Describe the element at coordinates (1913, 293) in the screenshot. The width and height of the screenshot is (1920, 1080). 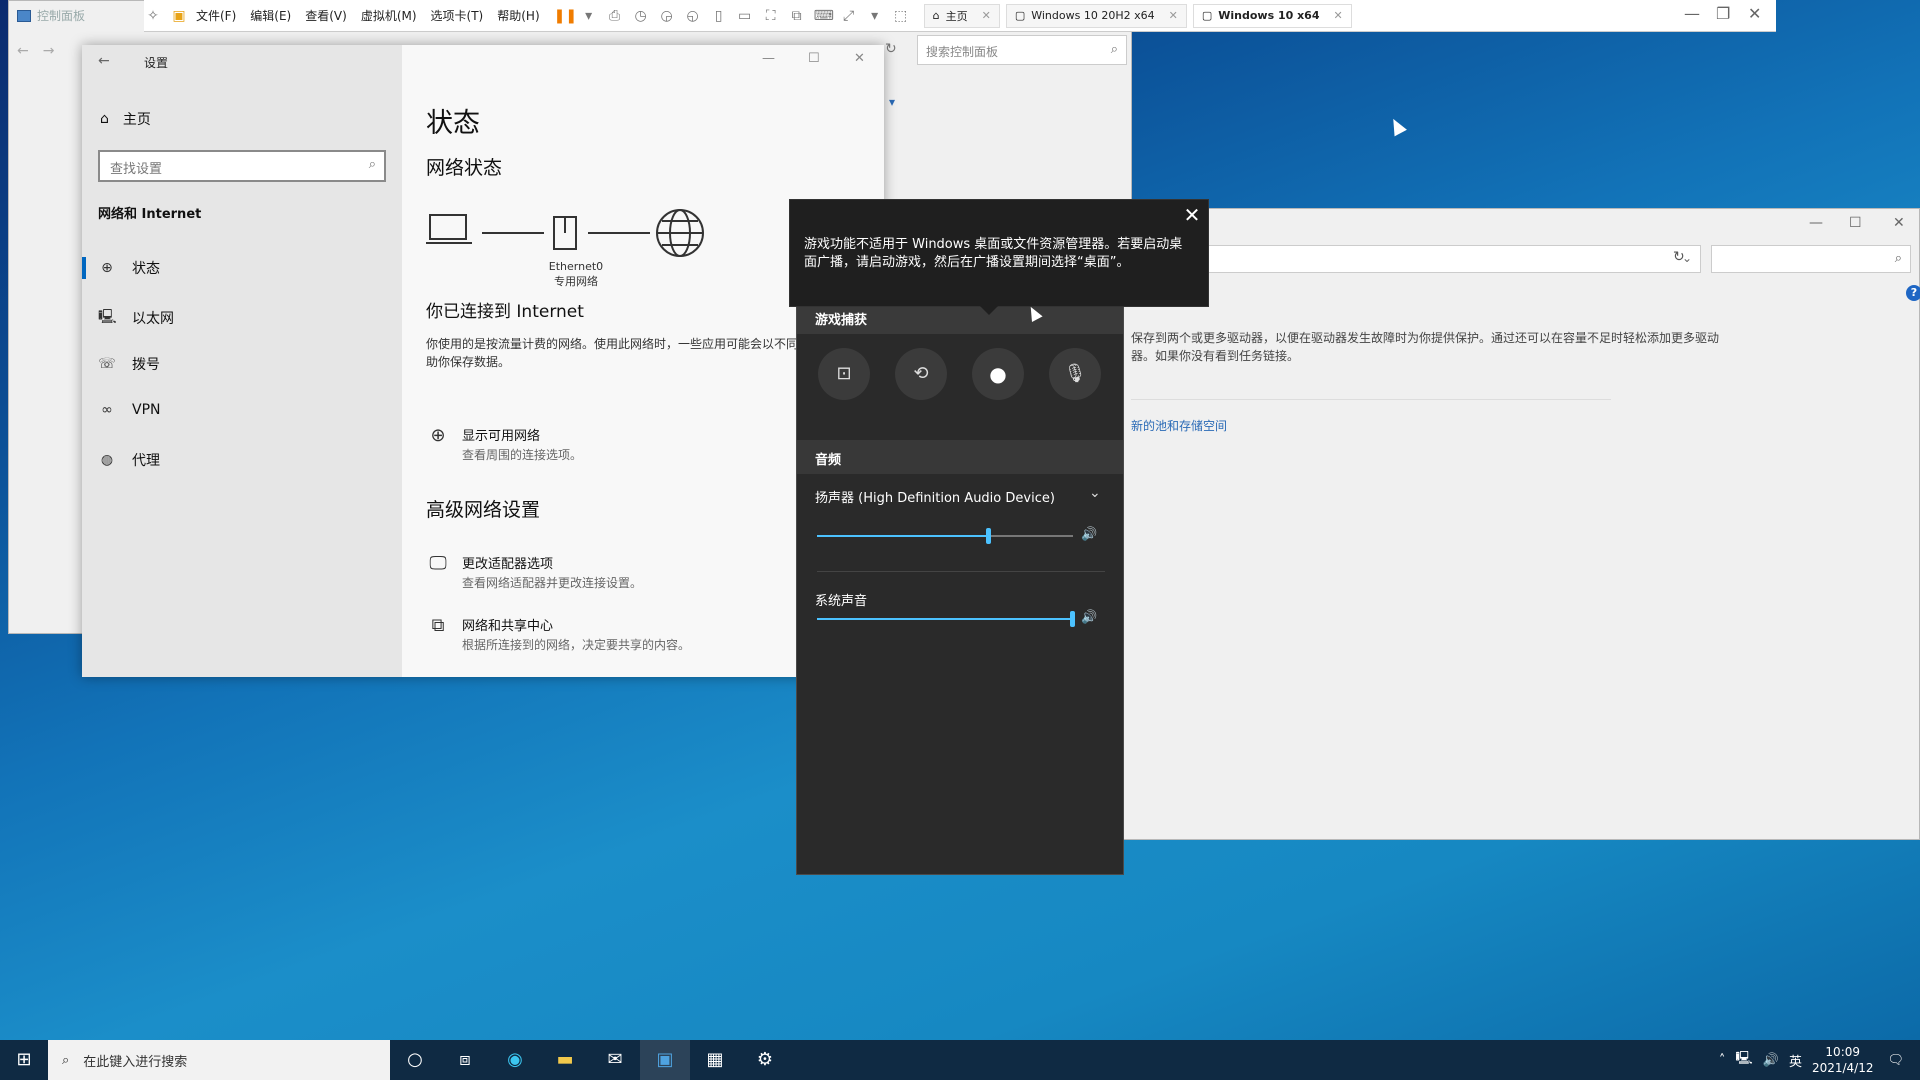
I see `help-icon: ?` at that location.